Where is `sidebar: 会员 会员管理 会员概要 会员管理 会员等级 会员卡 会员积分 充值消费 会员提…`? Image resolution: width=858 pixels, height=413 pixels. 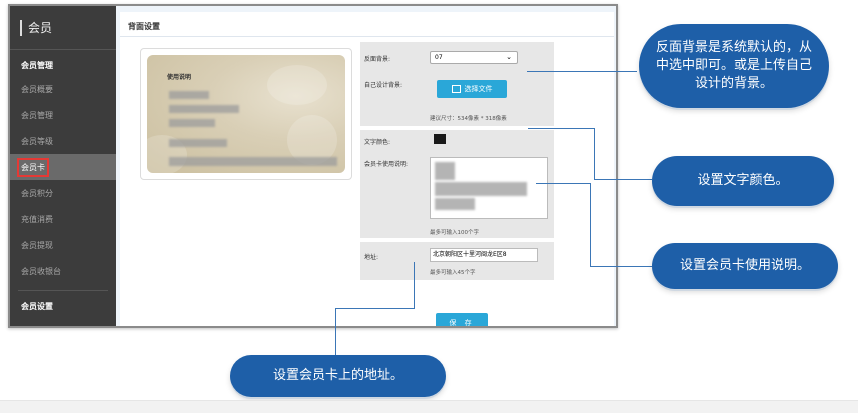
sidebar: 会员 会员管理 会员概要 会员管理 会员等级 会员卡 会员积分 充值消费 会员提… is located at coordinates (63, 166).